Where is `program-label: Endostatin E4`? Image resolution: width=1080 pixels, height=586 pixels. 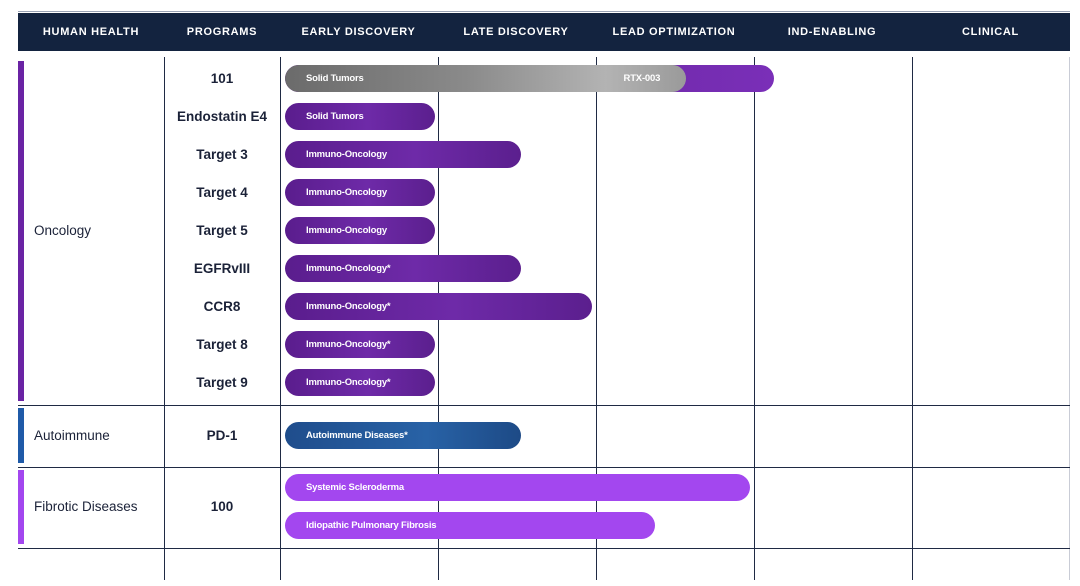
program-label: Endostatin E4 is located at coordinates (221, 116).